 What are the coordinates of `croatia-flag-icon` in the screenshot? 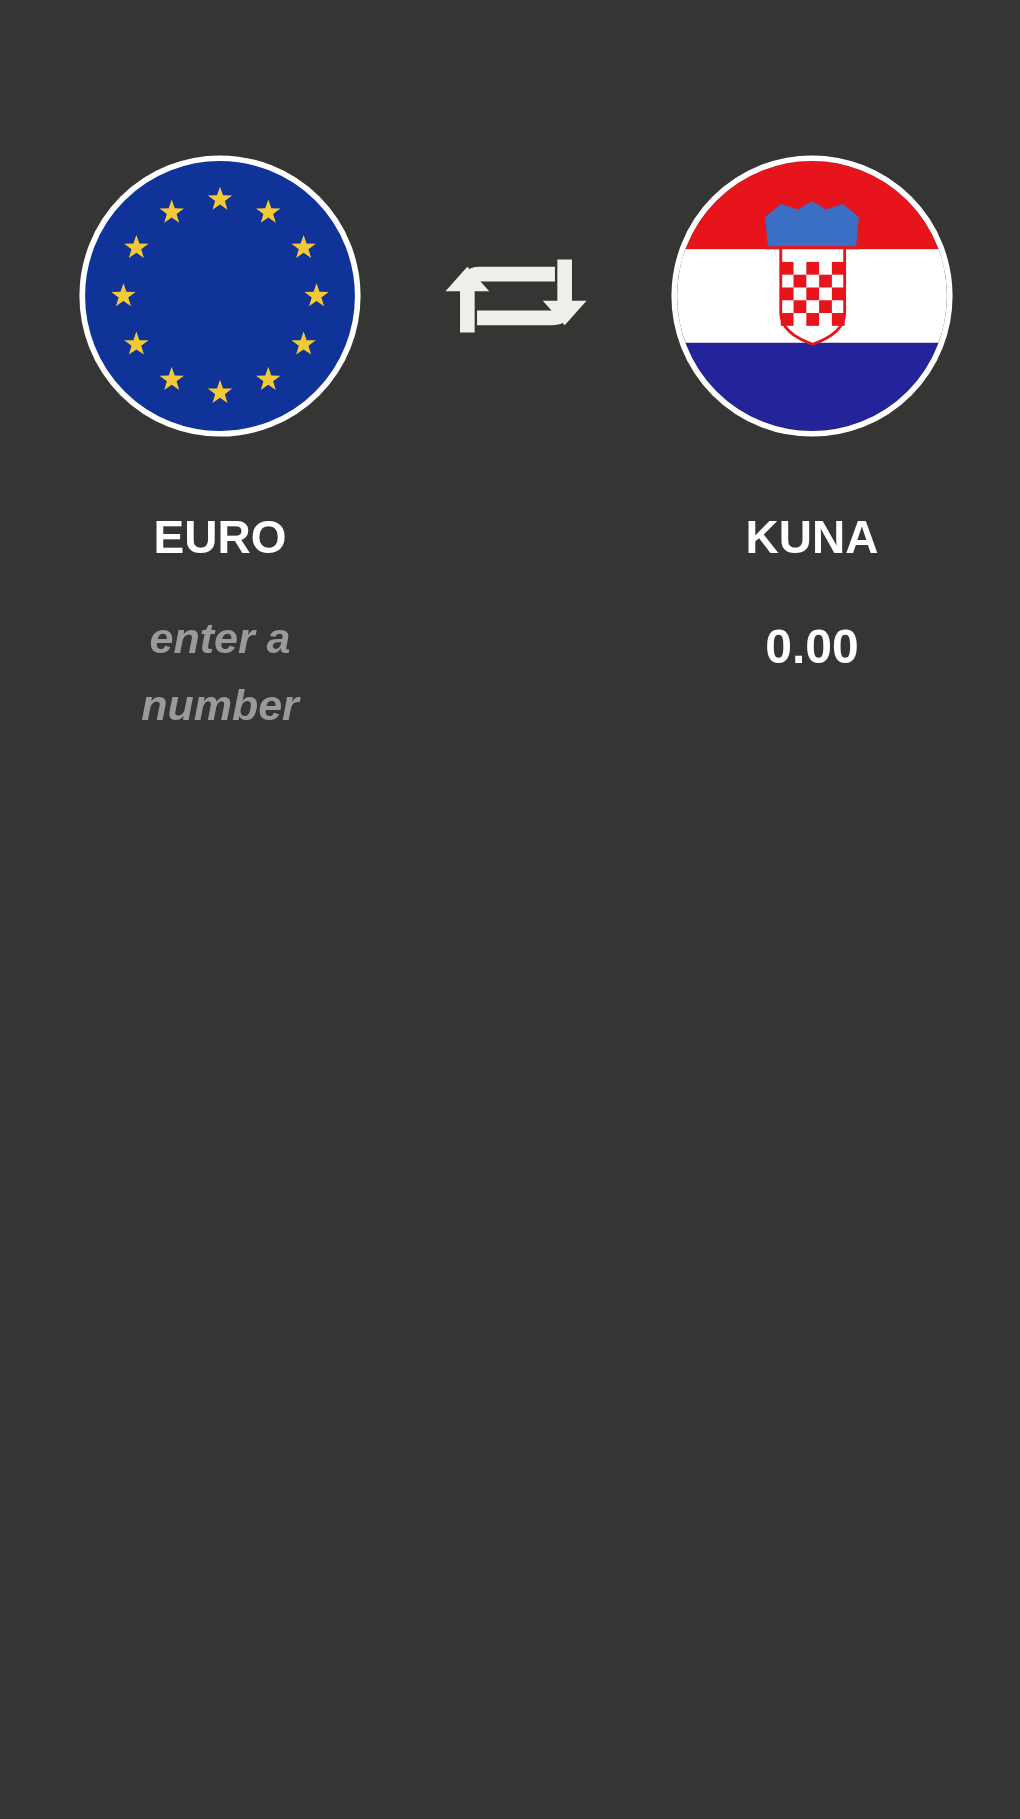 It's located at (812, 296).